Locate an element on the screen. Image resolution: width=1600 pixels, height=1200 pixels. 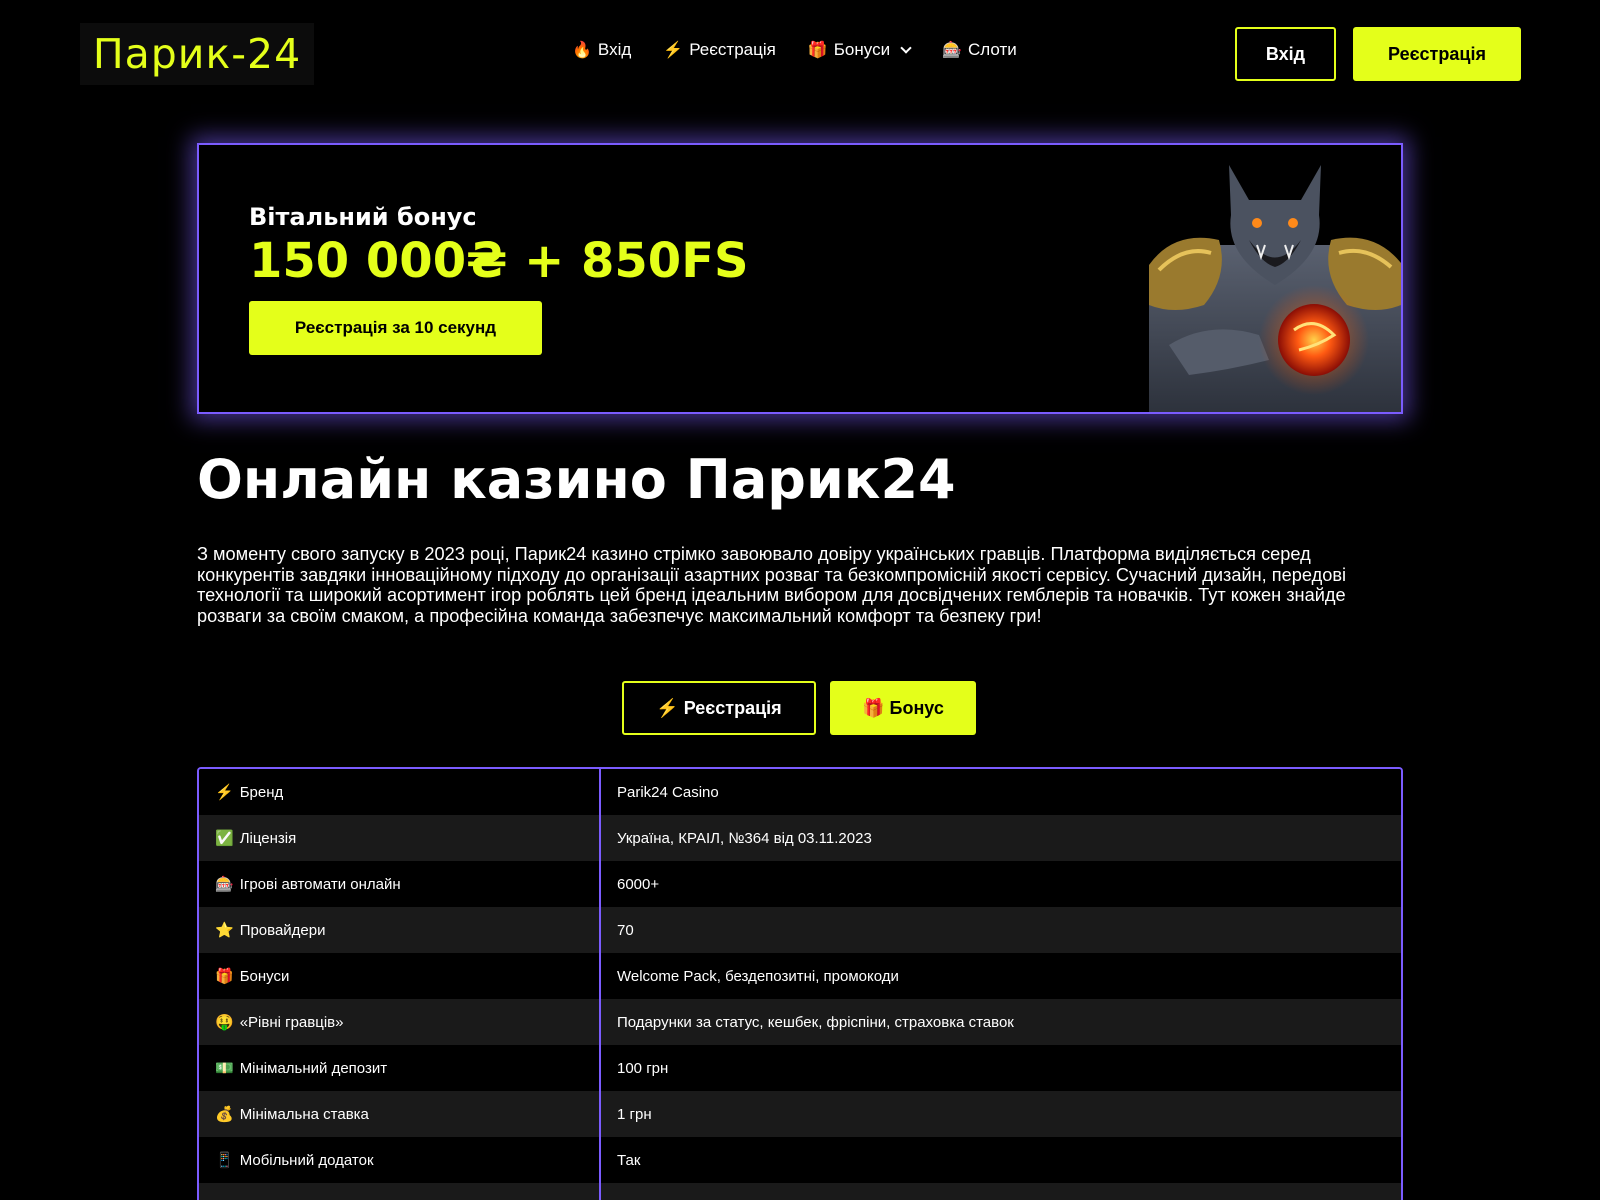
table-row: 📱 Мобільний додаток Так is located at coordinates (800, 1160).